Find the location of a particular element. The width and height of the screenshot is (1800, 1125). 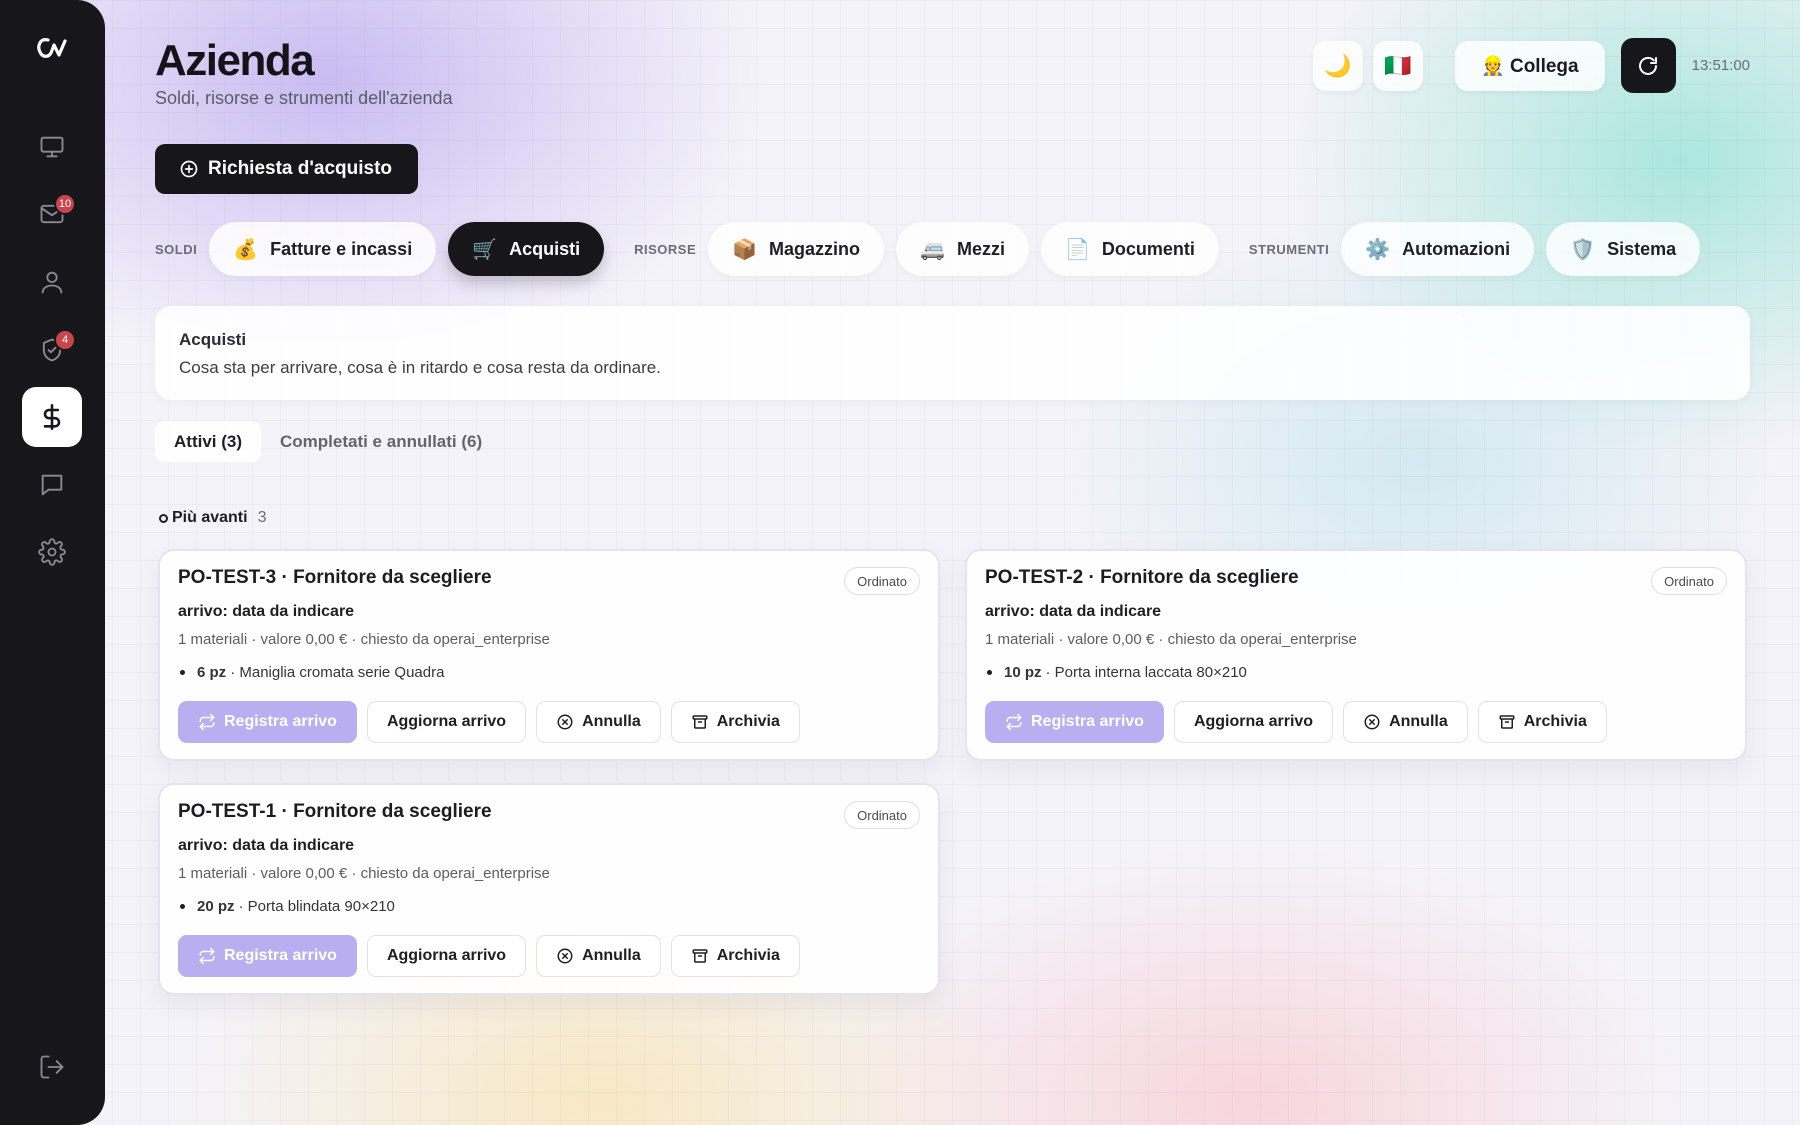

connect-button: 👷 Collega is located at coordinates (1530, 65).